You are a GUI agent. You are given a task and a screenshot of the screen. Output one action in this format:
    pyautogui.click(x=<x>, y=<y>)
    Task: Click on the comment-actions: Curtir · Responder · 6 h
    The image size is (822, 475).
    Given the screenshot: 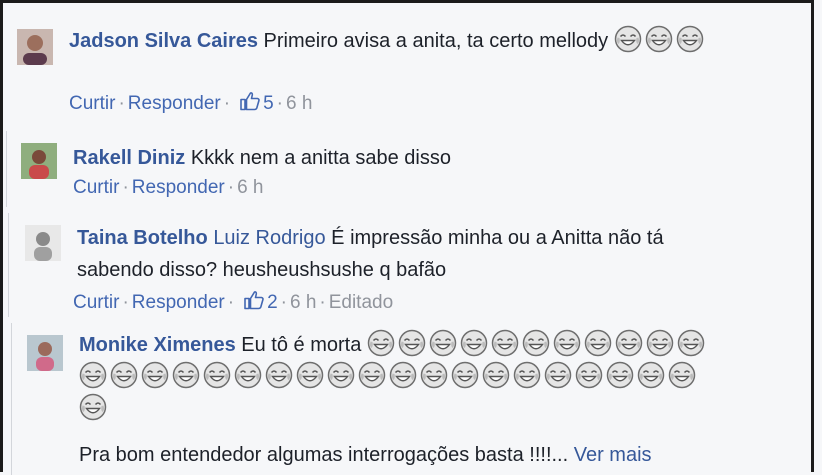 What is the action you would take?
    pyautogui.click(x=168, y=187)
    